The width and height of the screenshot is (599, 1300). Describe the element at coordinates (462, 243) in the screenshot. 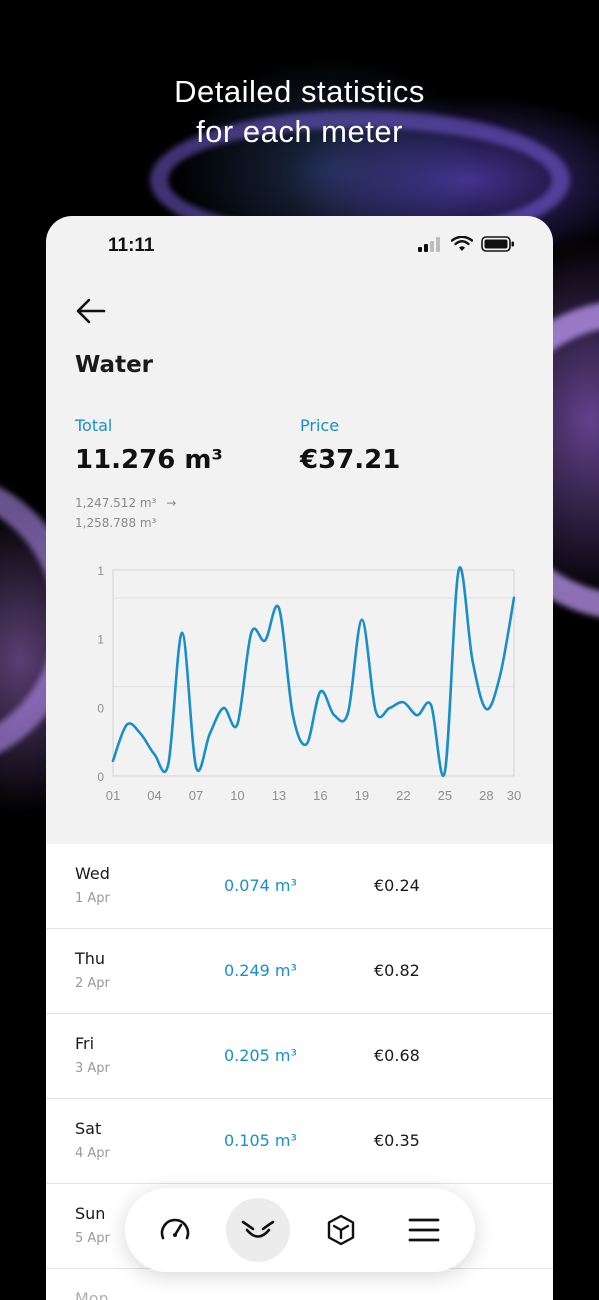

I see `wifi-icon` at that location.